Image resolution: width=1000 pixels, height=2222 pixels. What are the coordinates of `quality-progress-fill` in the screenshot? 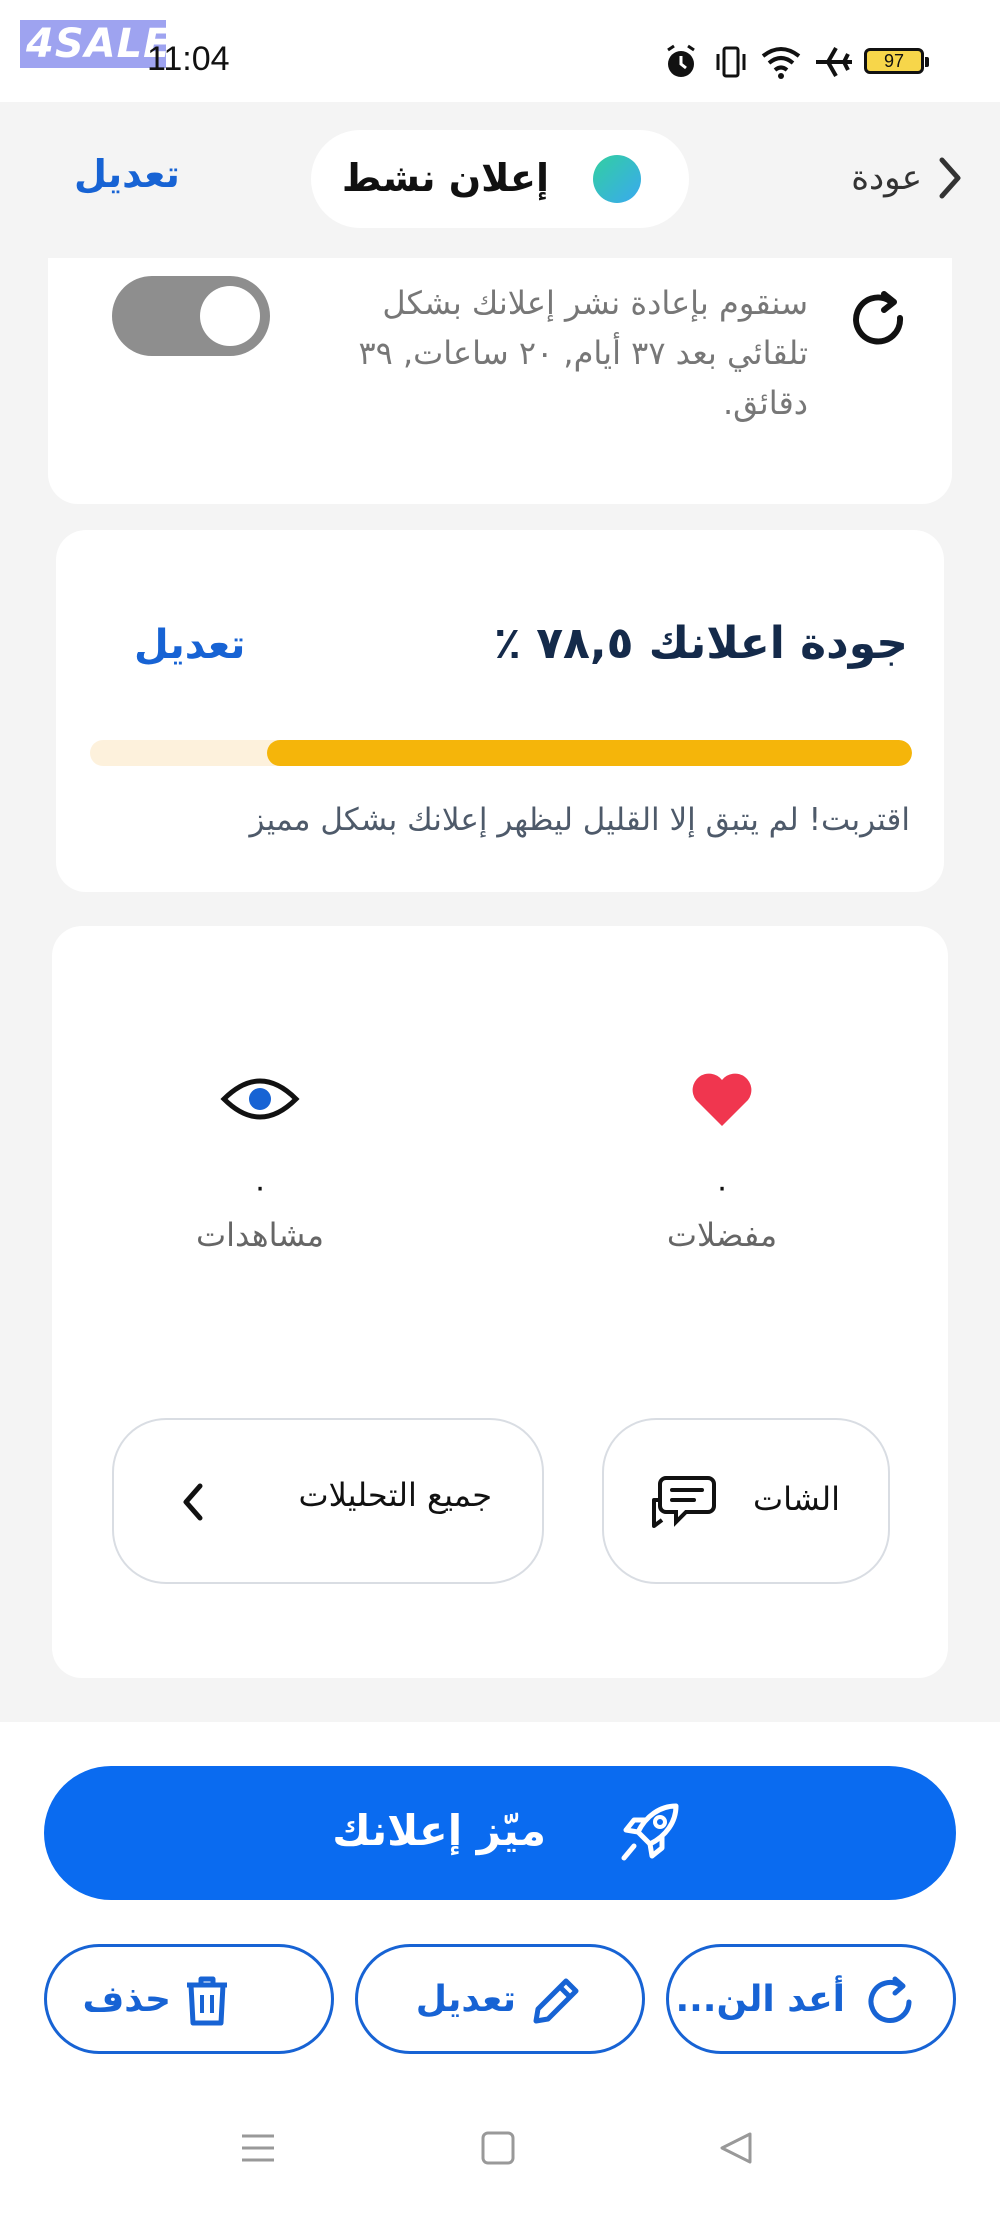 It's located at (589, 753).